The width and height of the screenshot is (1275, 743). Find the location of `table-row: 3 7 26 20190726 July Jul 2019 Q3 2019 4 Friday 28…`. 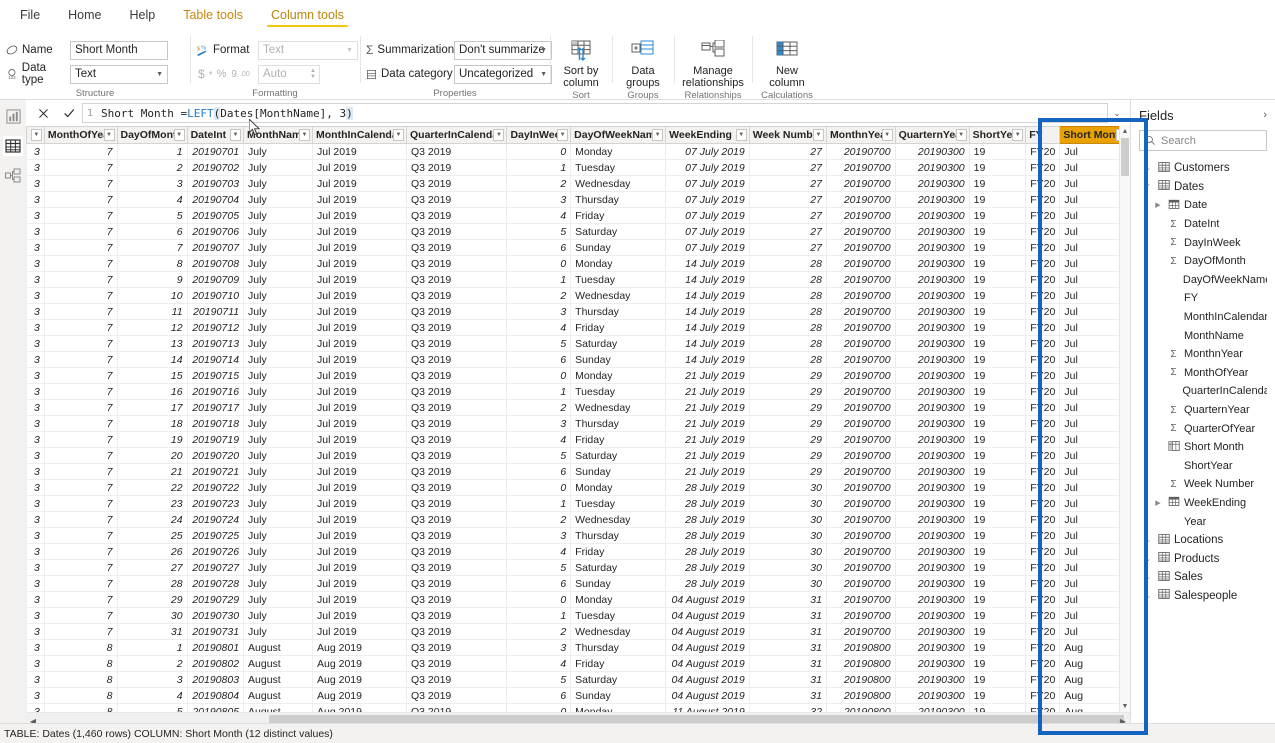

table-row: 3 7 26 20190726 July Jul 2019 Q3 2019 4 Friday 28… is located at coordinates (578, 551).